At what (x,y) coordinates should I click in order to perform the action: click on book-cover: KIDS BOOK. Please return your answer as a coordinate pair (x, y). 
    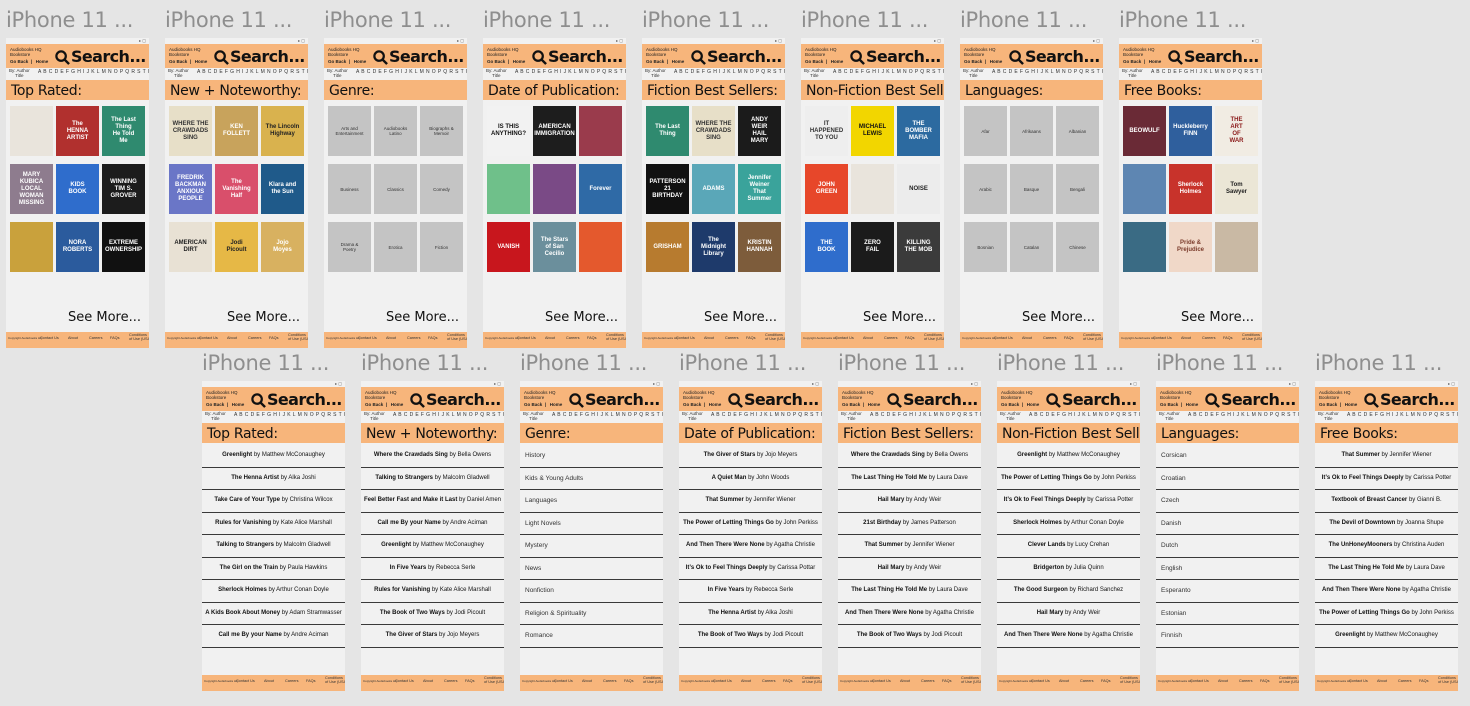
    Looking at the image, I should click on (77, 189).